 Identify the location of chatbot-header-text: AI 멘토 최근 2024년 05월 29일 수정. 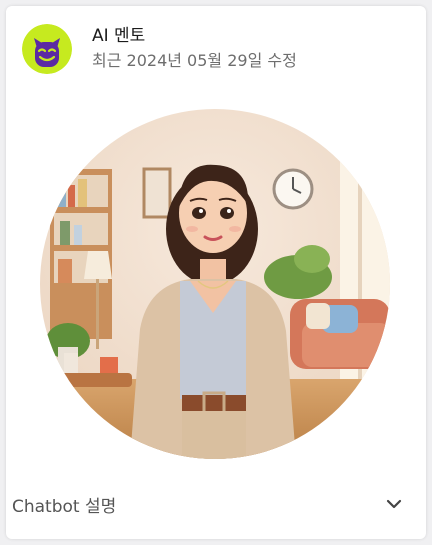
(194, 49).